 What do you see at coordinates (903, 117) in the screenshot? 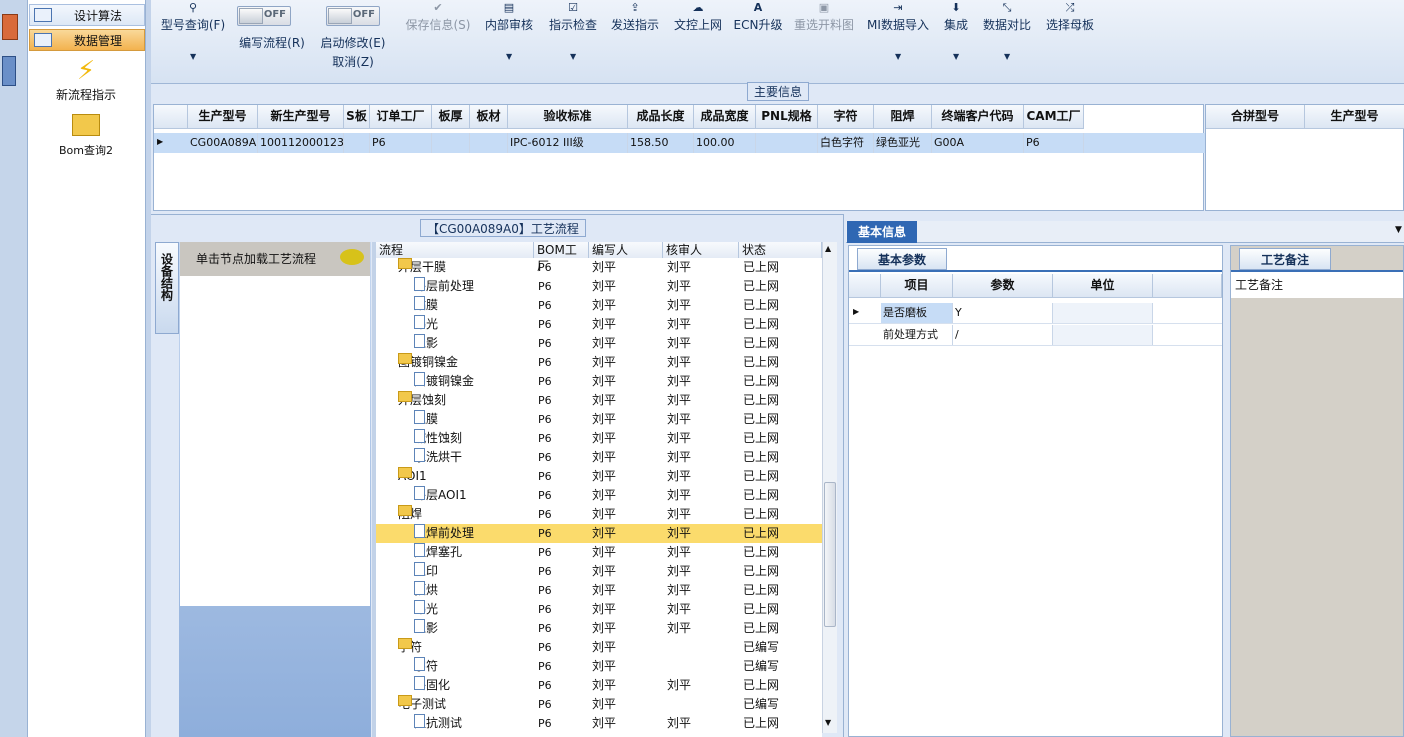
I see `column-header: 阻焊` at bounding box center [903, 117].